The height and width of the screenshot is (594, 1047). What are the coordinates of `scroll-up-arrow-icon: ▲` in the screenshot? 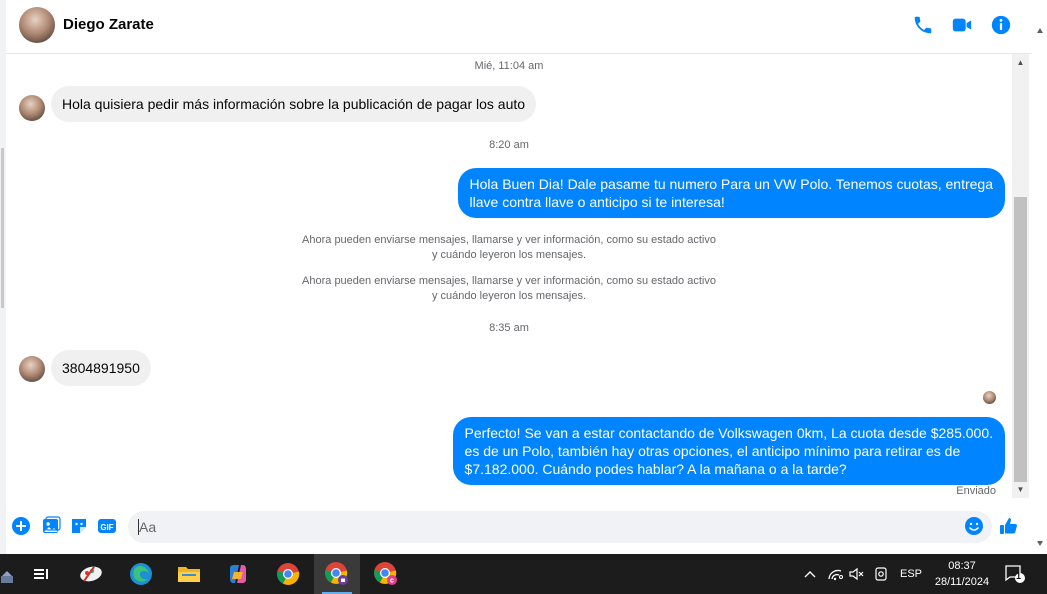 It's located at (1020, 62).